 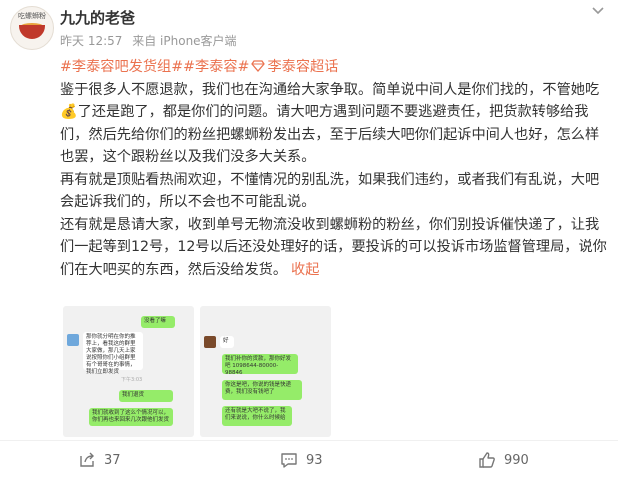 I want to click on avatar: 吃螺蛳粉, so click(x=32, y=28).